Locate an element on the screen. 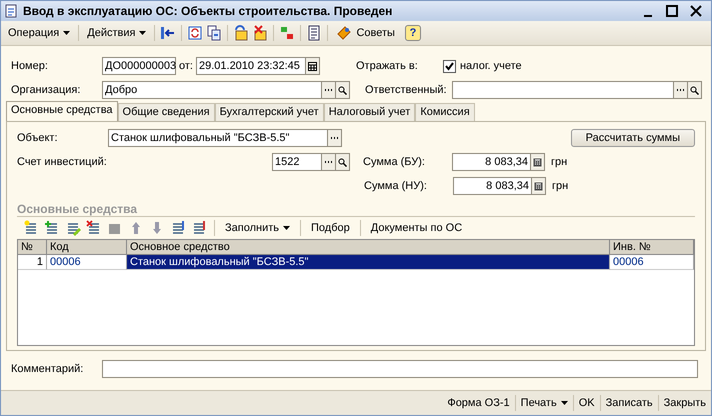  number-field: ДО000000003 is located at coordinates (139, 66).